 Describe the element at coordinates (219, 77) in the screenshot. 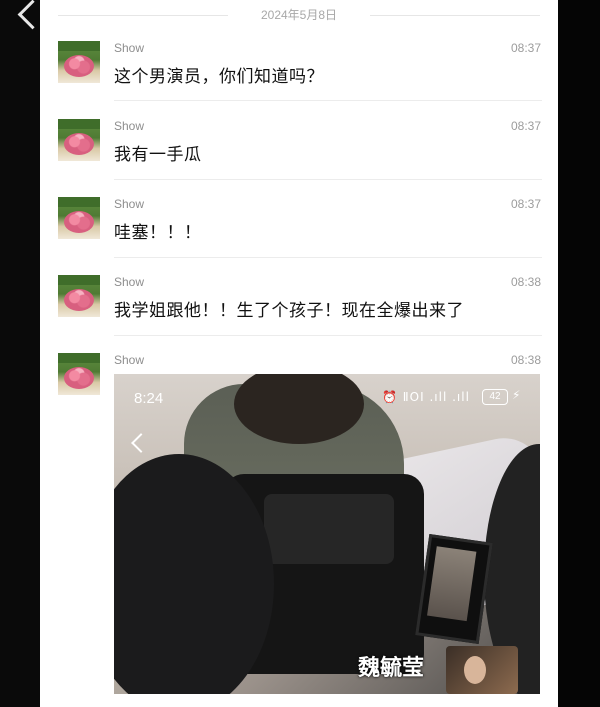

I see `message-text: 这个男演员，你们知道吗？` at that location.